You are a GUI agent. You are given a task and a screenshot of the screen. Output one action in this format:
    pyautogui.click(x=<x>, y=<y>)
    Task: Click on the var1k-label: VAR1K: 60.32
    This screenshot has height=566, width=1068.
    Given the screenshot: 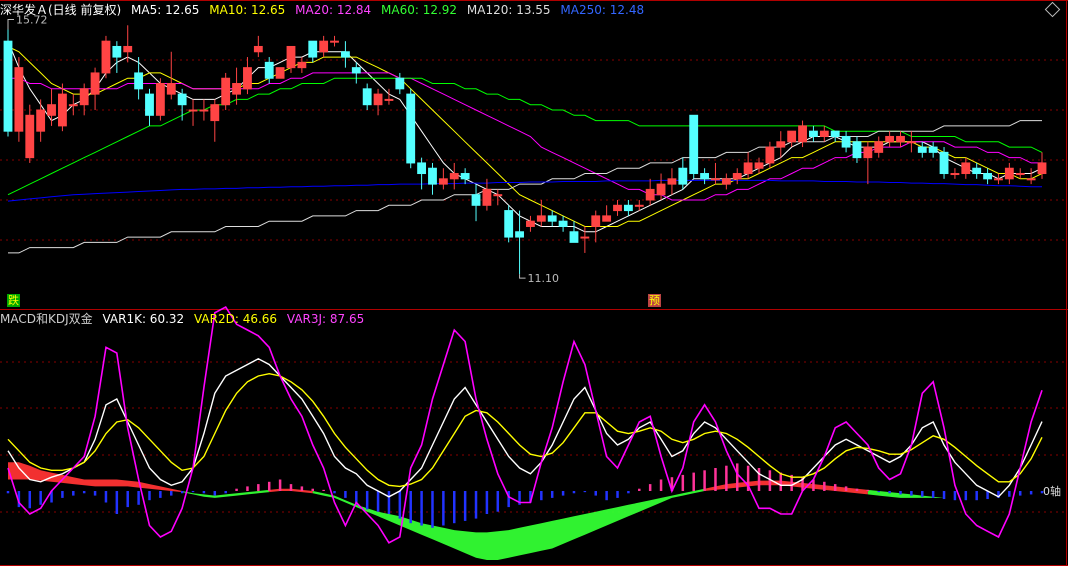 What is the action you would take?
    pyautogui.click(x=143, y=319)
    